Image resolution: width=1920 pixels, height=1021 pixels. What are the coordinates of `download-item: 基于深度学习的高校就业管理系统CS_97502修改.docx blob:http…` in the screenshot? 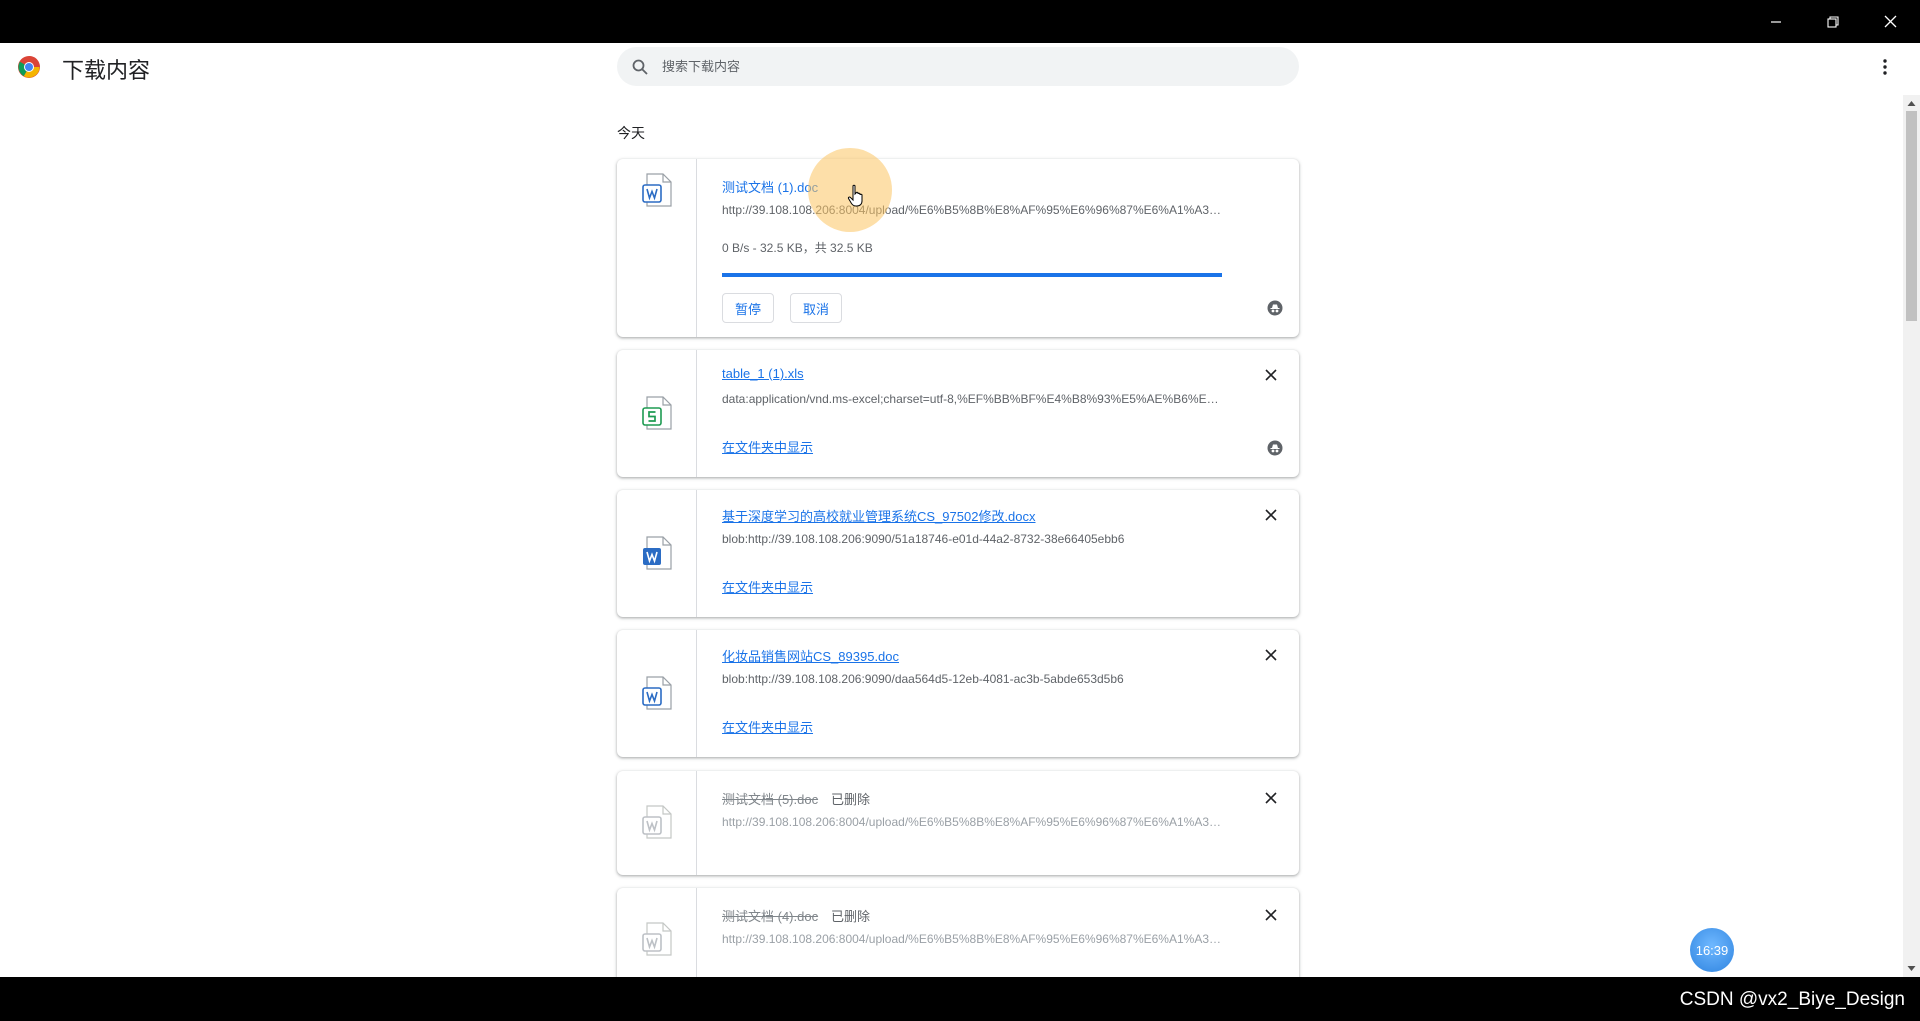 It's located at (958, 553).